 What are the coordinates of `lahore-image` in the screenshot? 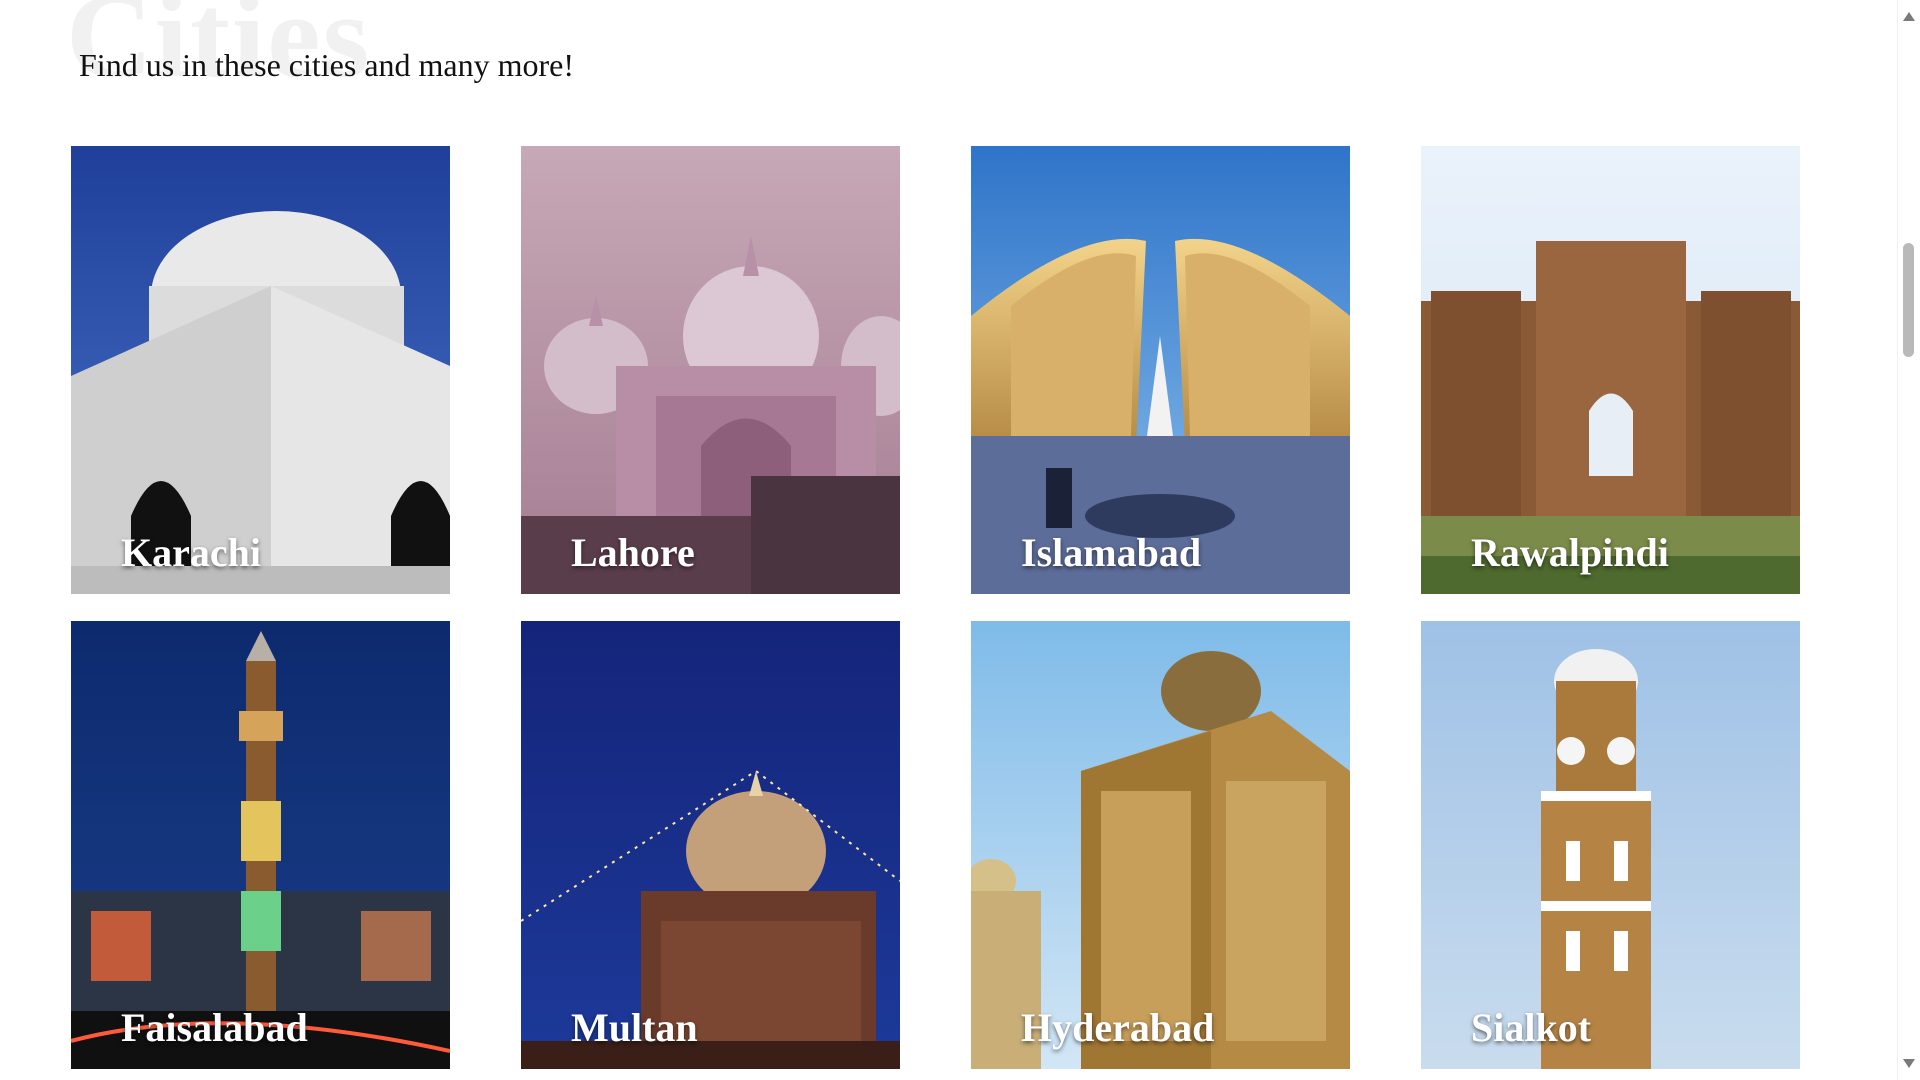 It's located at (710, 370).